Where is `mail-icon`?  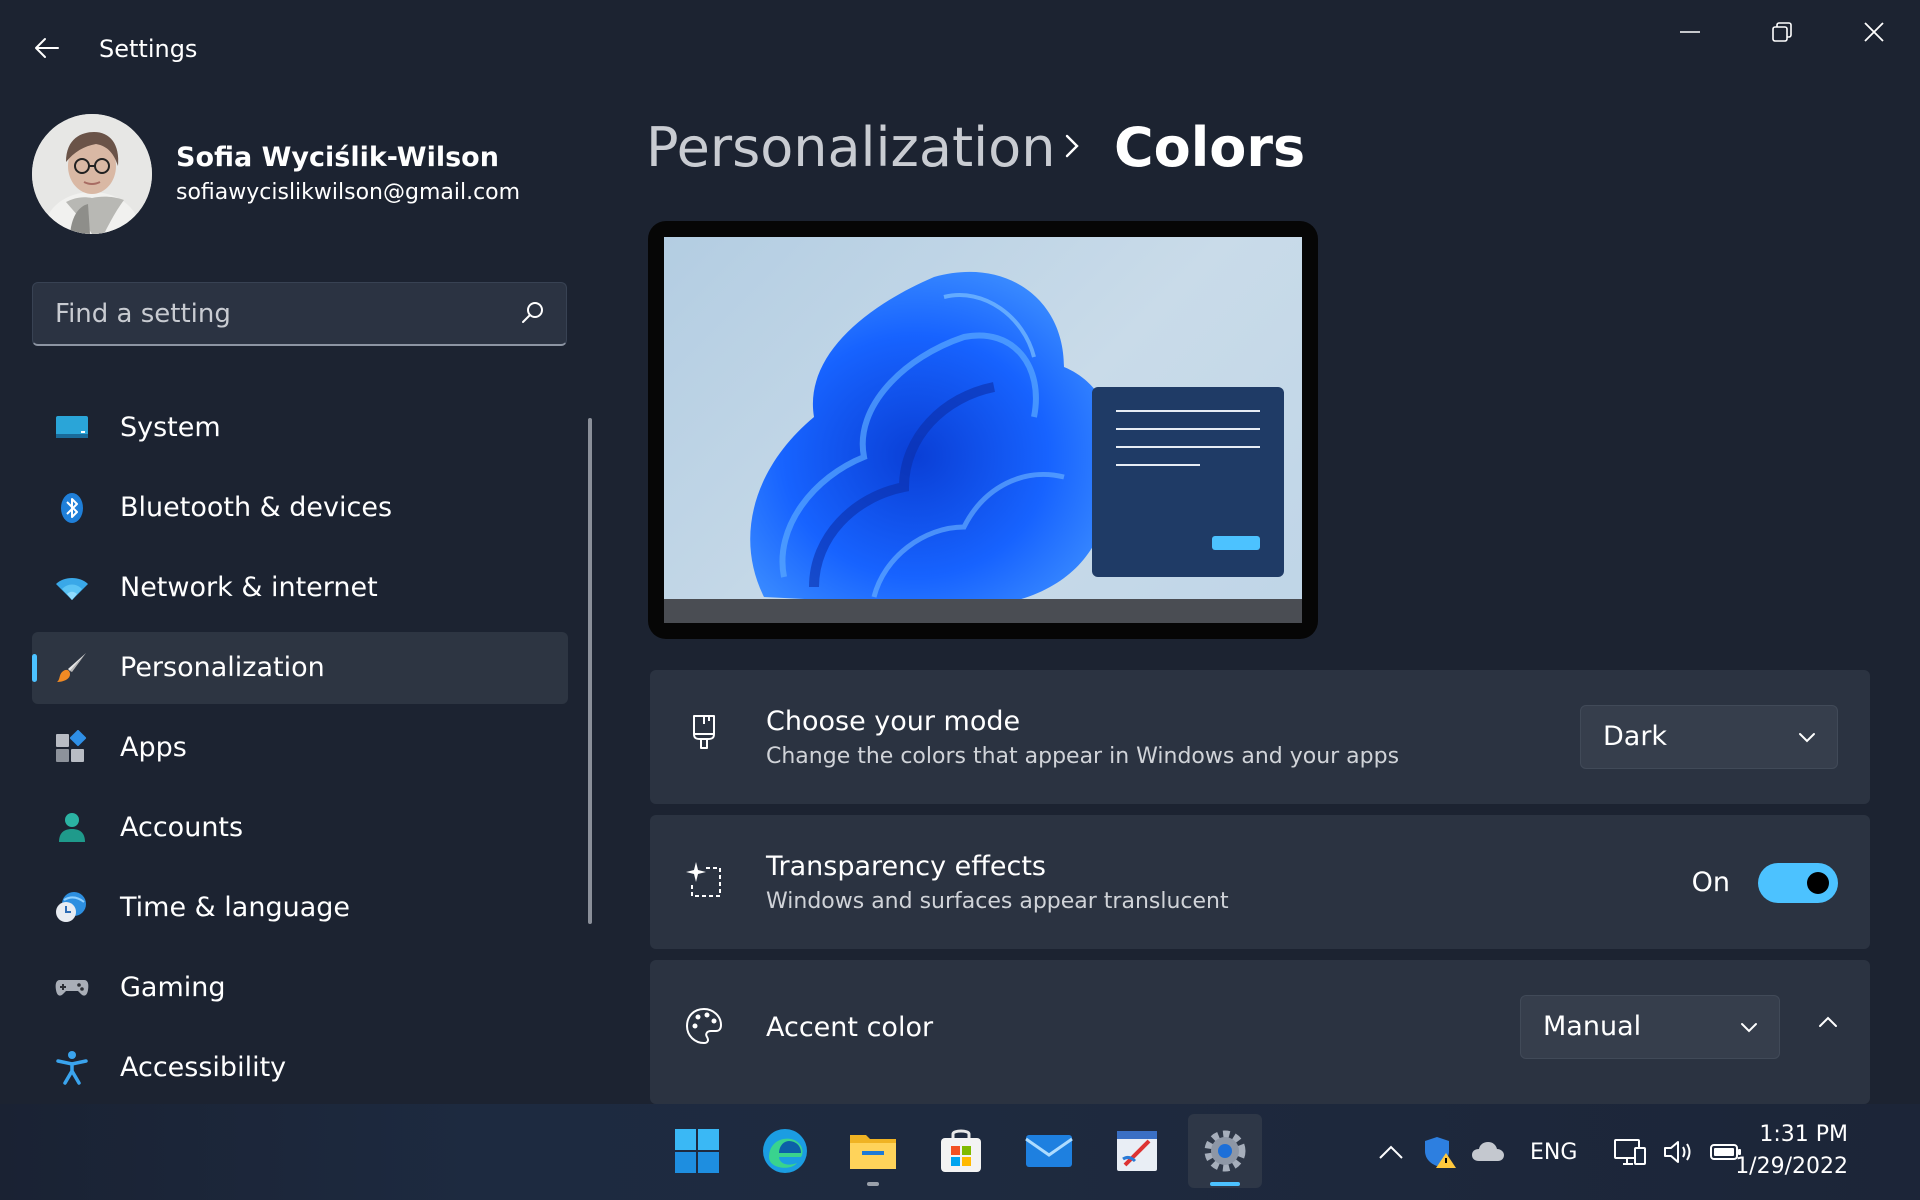
mail-icon is located at coordinates (1049, 1151).